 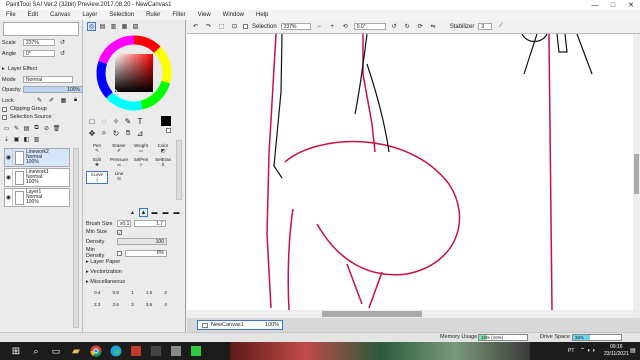 I want to click on tool-seleras: SelEras ⊻, so click(x=163, y=163).